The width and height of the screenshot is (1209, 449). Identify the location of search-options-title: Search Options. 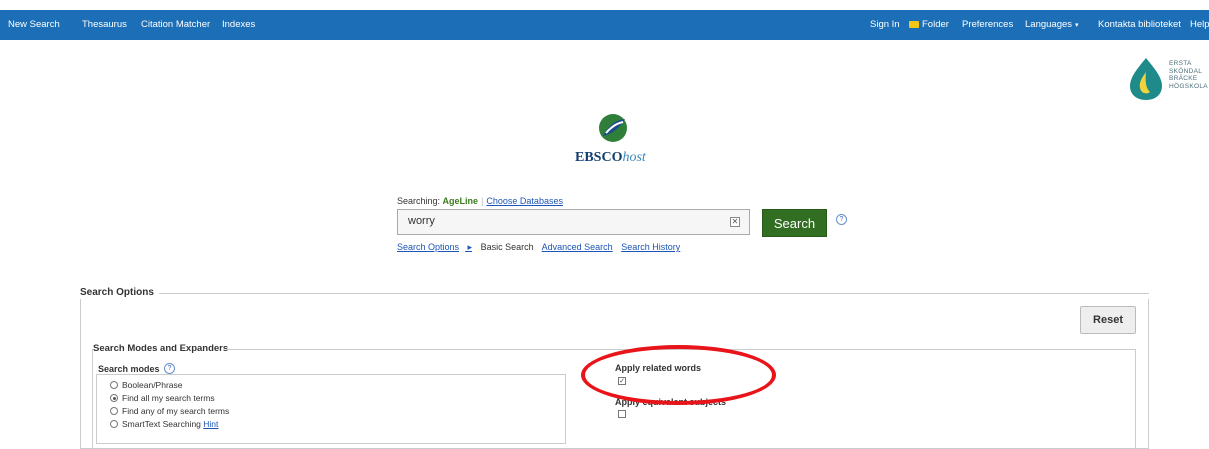
(117, 292).